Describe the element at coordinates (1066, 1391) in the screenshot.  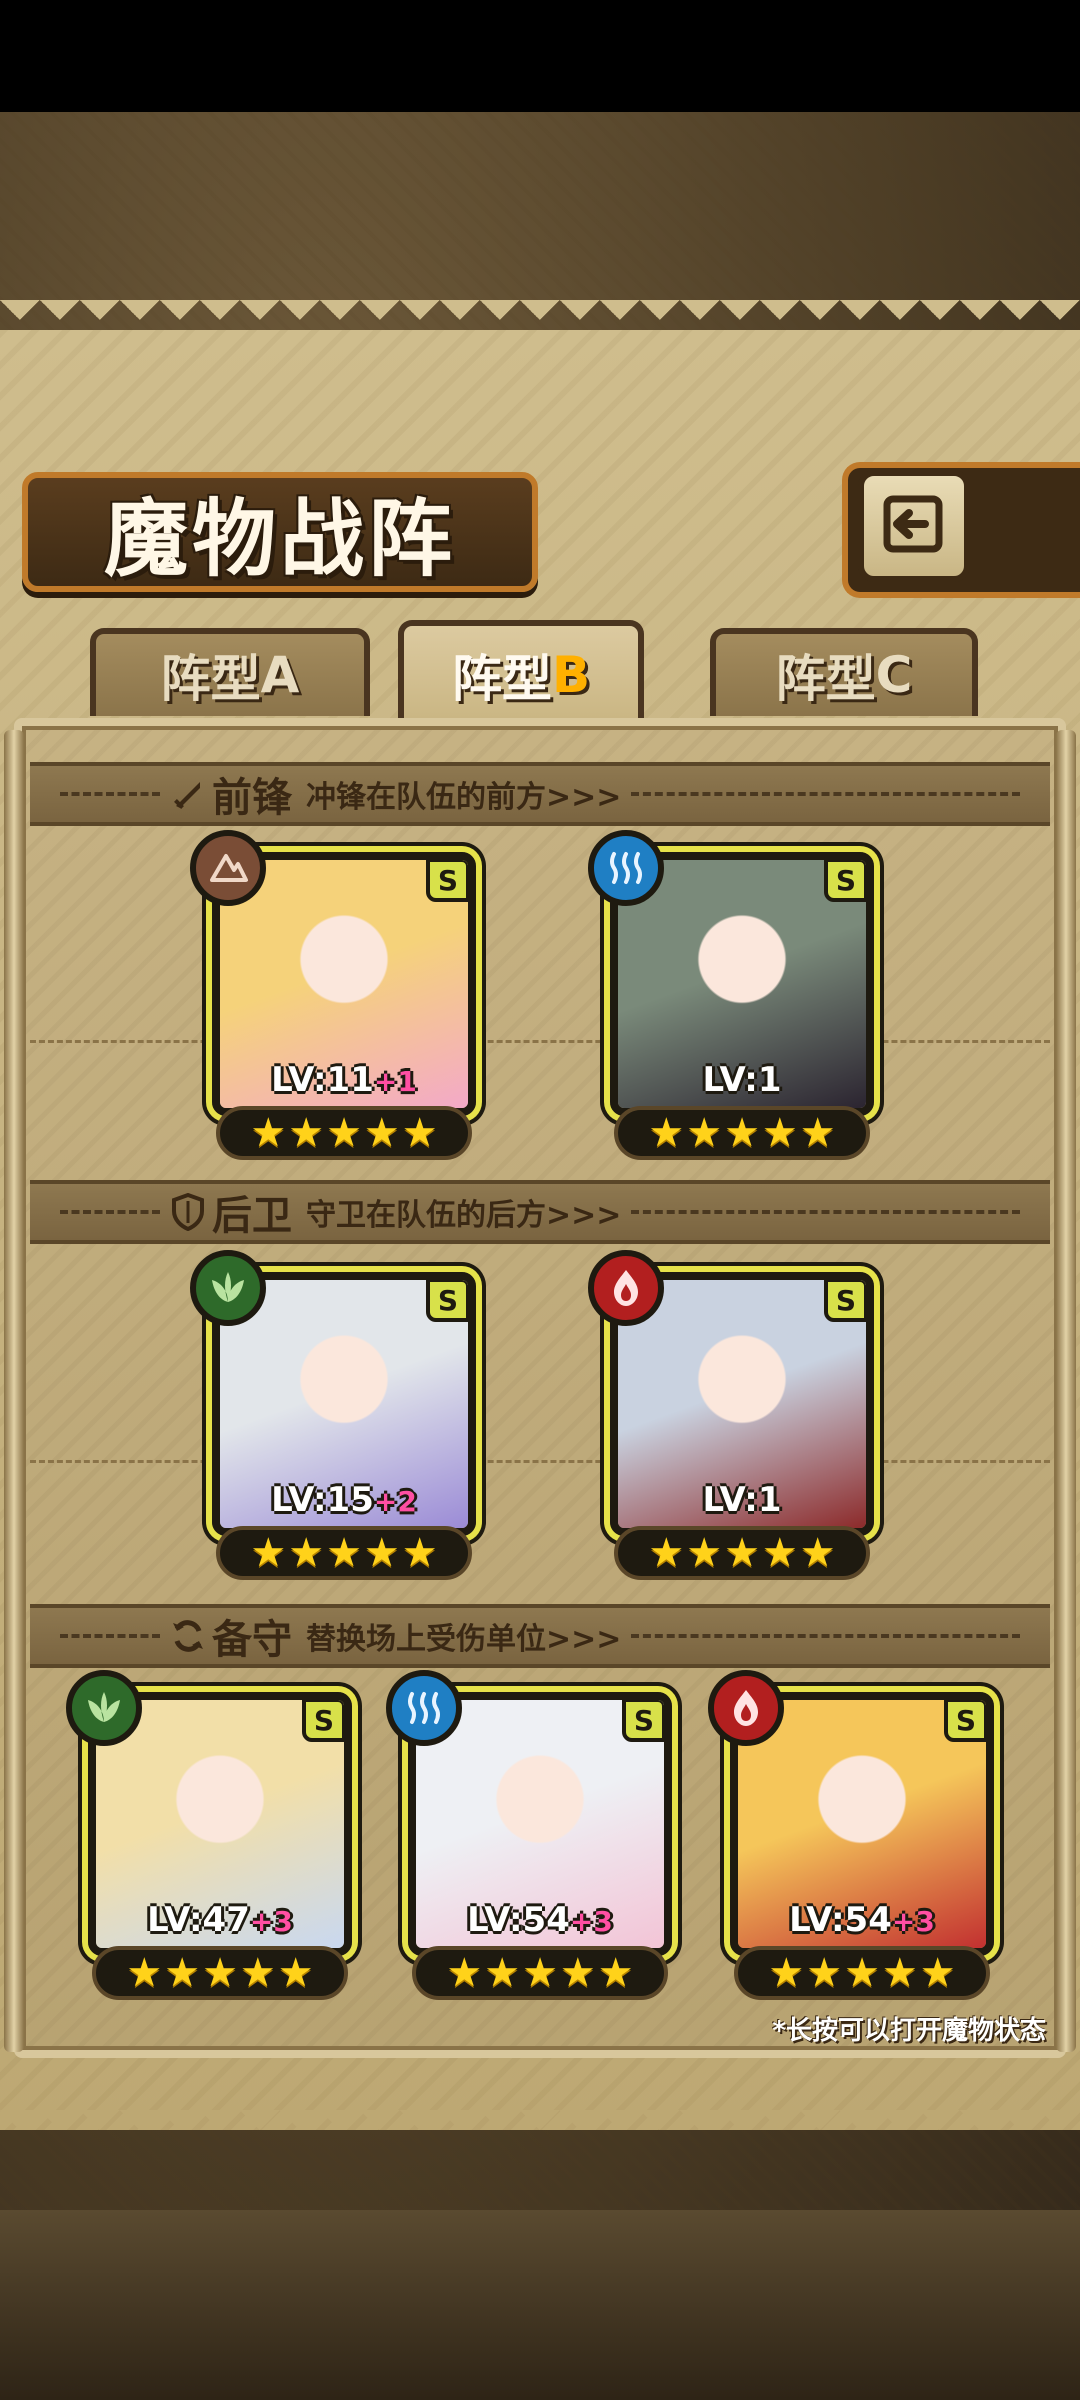
I see `board-pole-right` at that location.